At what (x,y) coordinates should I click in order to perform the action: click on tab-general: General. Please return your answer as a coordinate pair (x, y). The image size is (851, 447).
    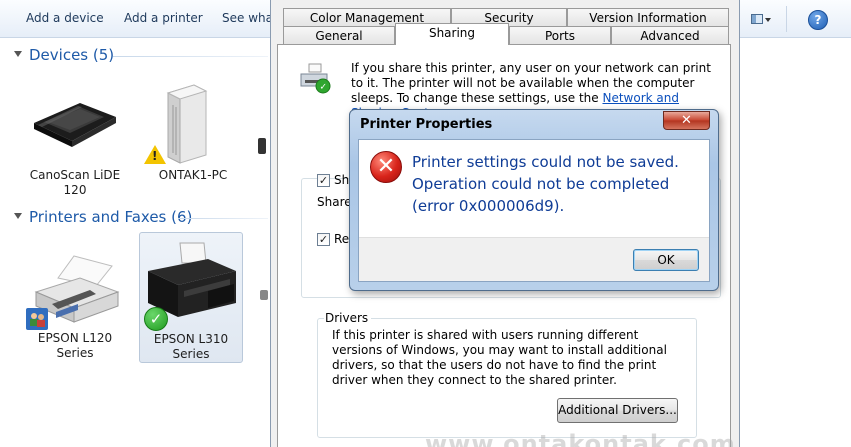
    Looking at the image, I should click on (339, 35).